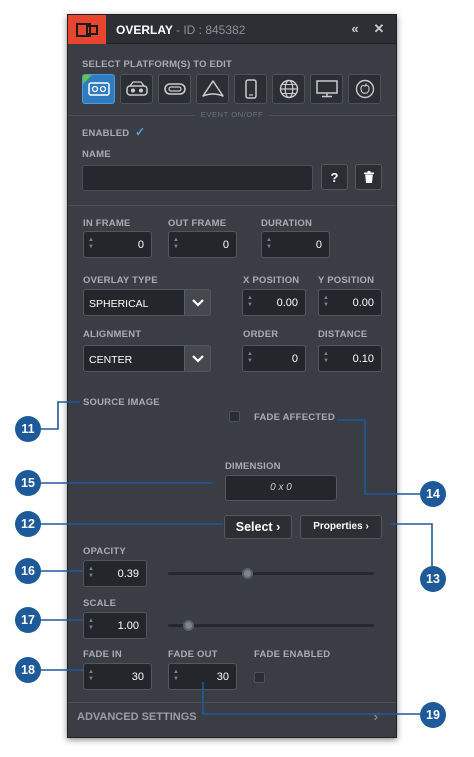 Image resolution: width=474 pixels, height=757 pixels. Describe the element at coordinates (137, 717) in the screenshot. I see `advanced-settings-label: ADVANCED SETTINGS` at that location.